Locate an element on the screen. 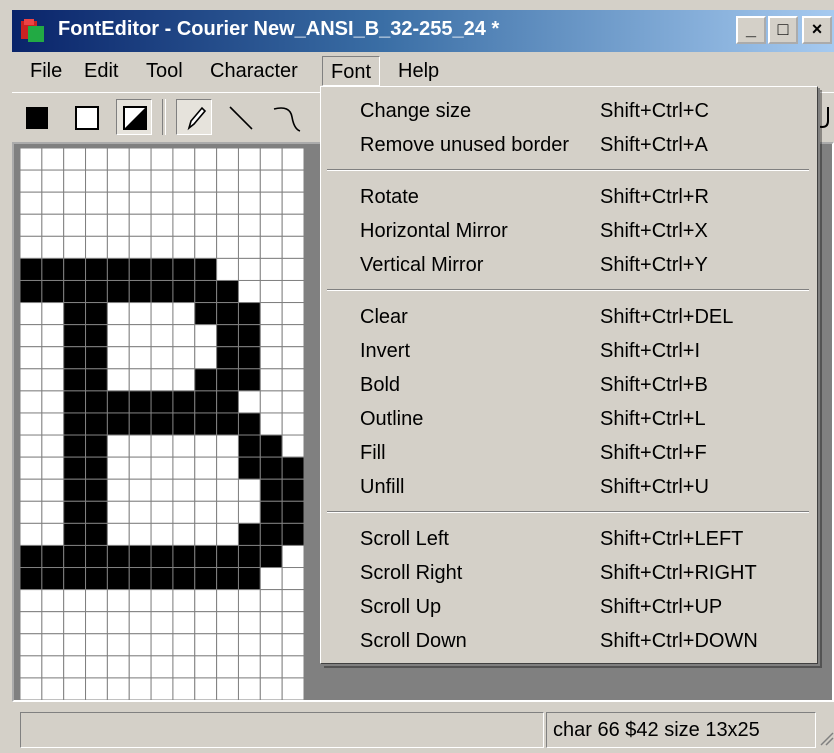 Image resolution: width=834 pixels, height=753 pixels. menu-character: Character is located at coordinates (254, 71).